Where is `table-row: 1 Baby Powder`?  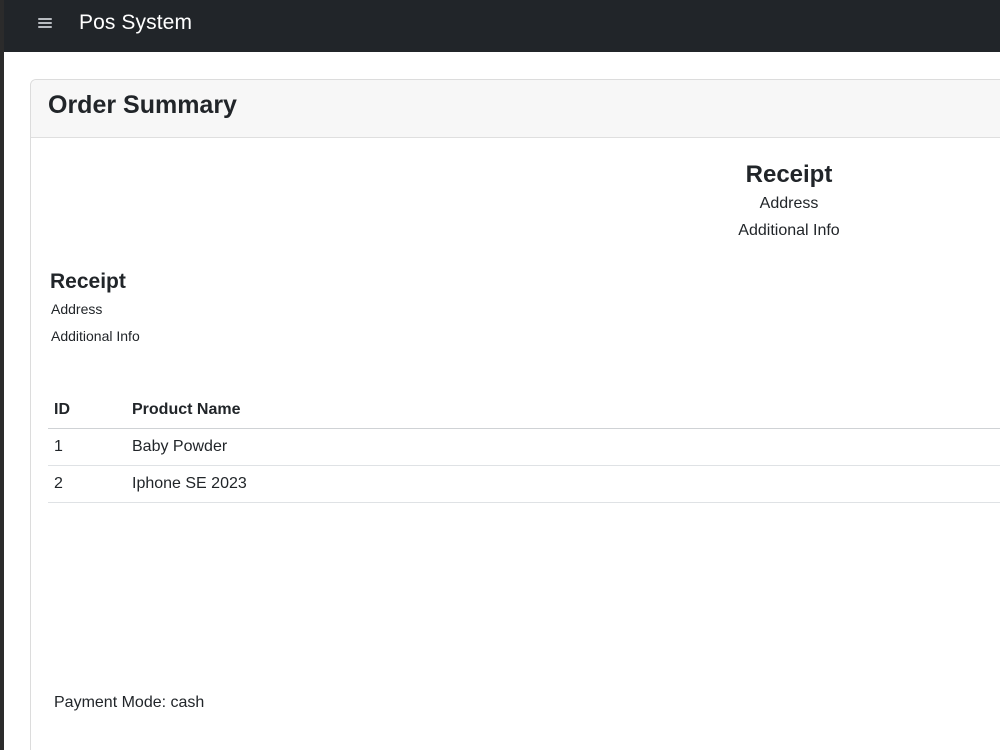 table-row: 1 Baby Powder is located at coordinates (524, 447).